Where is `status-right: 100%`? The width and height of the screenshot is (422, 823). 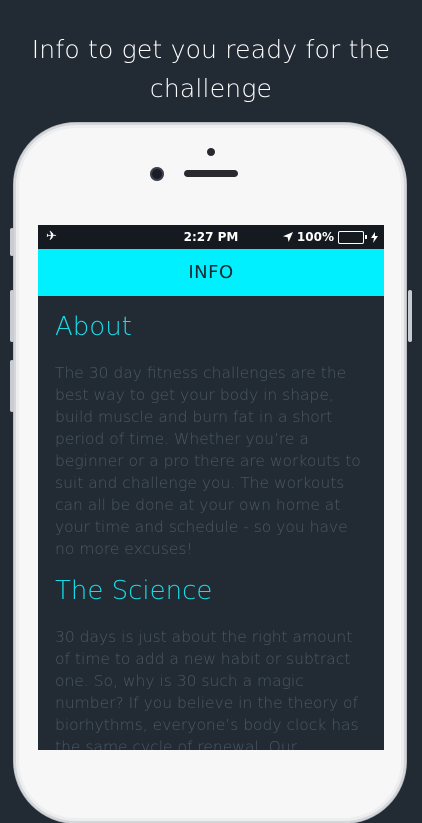
status-right: 100% is located at coordinates (330, 237).